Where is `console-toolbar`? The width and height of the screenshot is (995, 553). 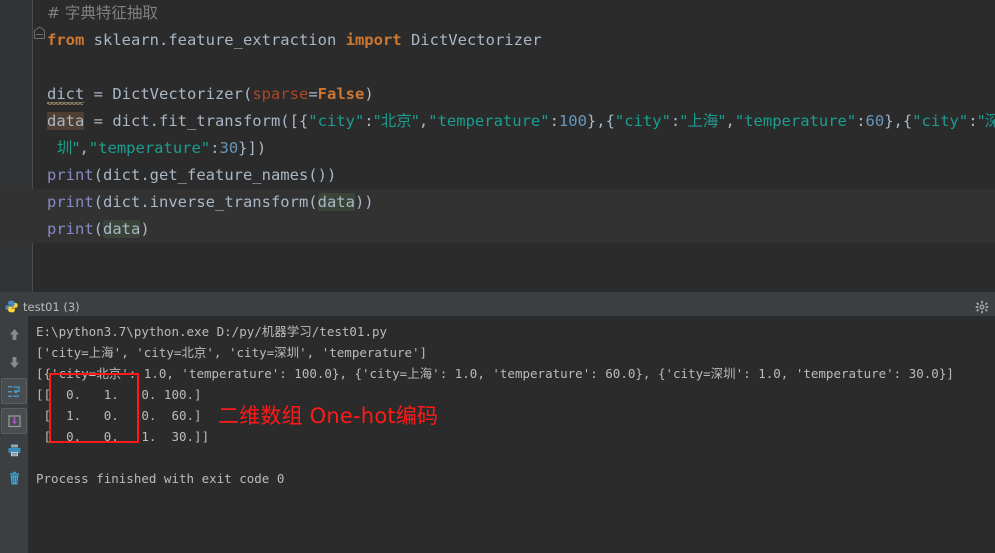 console-toolbar is located at coordinates (14, 434).